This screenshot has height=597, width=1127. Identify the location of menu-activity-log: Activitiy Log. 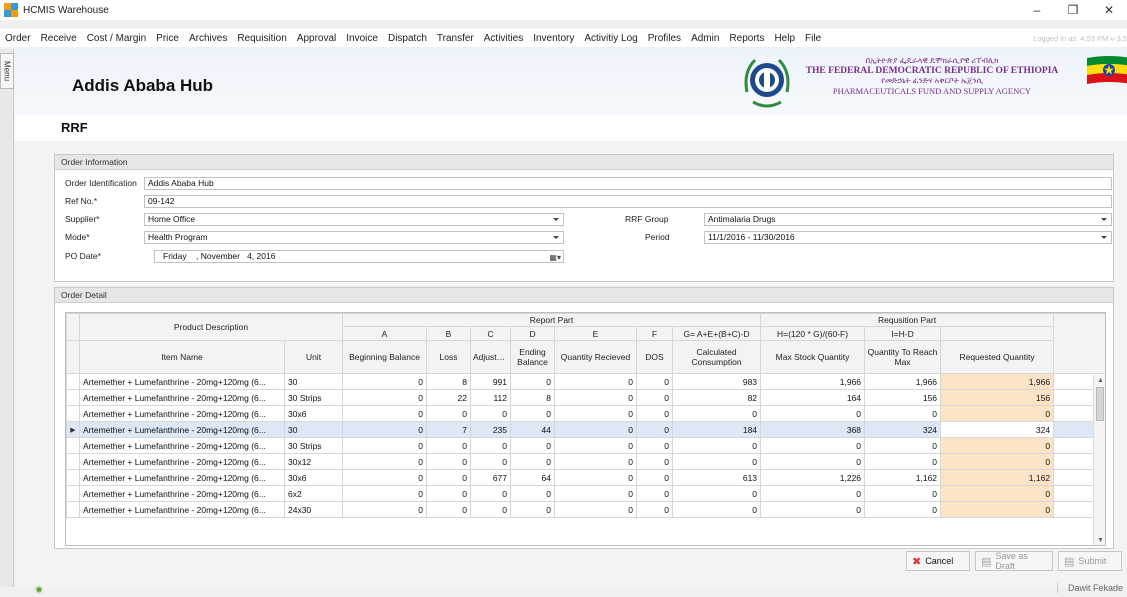
(610, 38).